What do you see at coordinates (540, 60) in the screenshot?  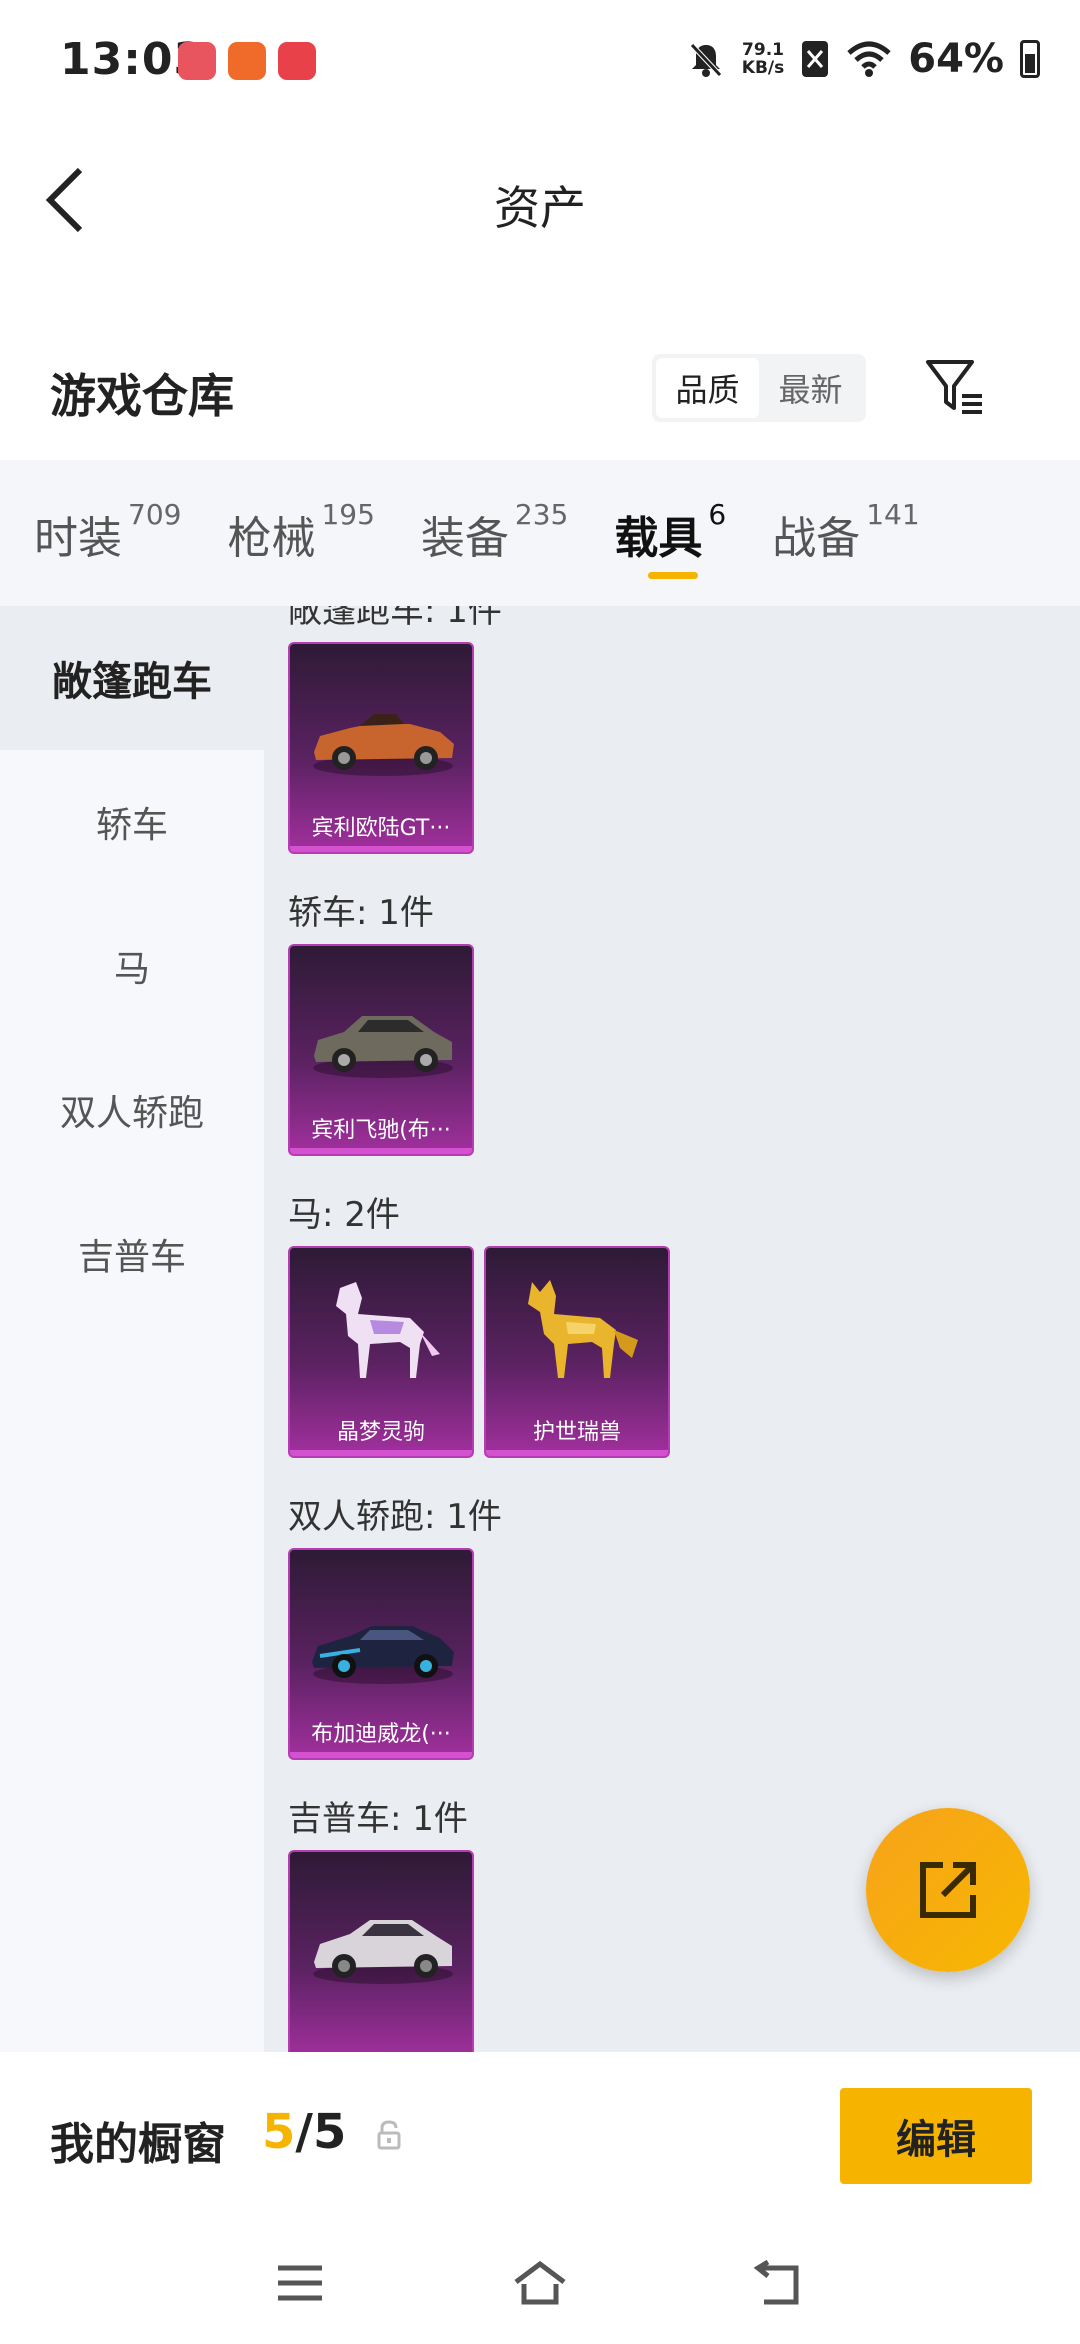 I see `status-bar: 13:03 79.1 KB/s 64%` at bounding box center [540, 60].